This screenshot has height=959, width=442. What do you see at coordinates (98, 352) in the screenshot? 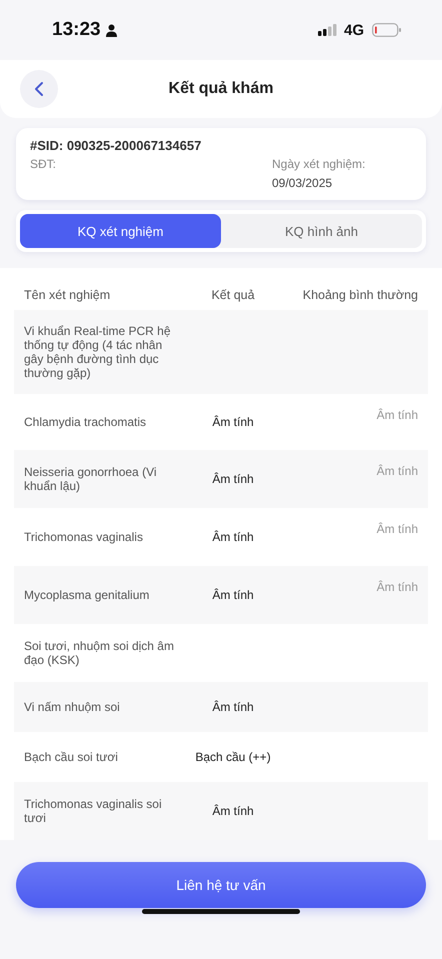
I see `test-name: Vi khuẩn Real-time PCR hệ thống tự động (4 tác nhân gây bệnh đường tình dục thường gặp)` at bounding box center [98, 352].